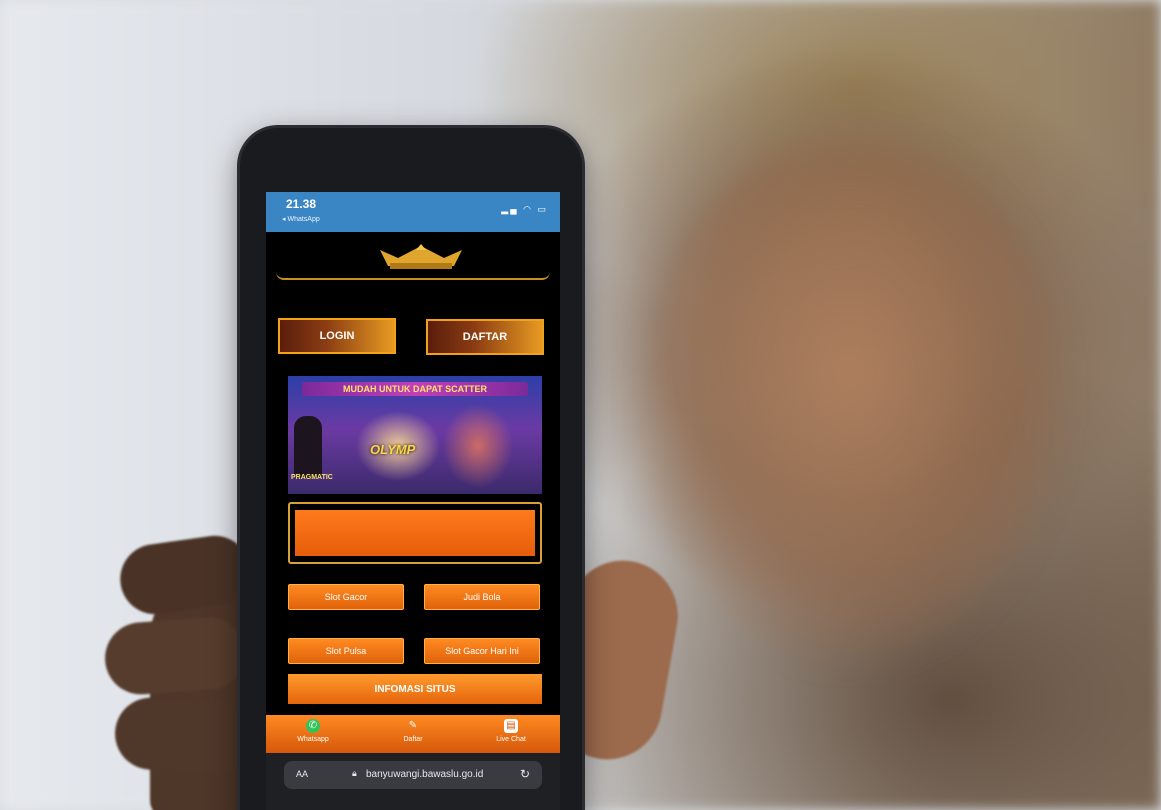  What do you see at coordinates (425, 774) in the screenshot?
I see `url-text: banyuwangi.bawaslu.go.id` at bounding box center [425, 774].